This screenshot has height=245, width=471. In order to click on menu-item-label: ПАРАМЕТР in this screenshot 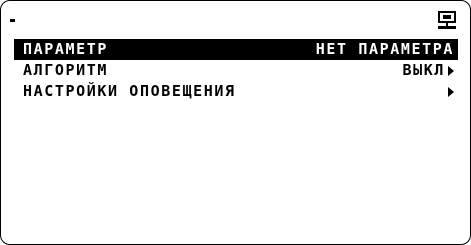, I will do `click(66, 49)`.